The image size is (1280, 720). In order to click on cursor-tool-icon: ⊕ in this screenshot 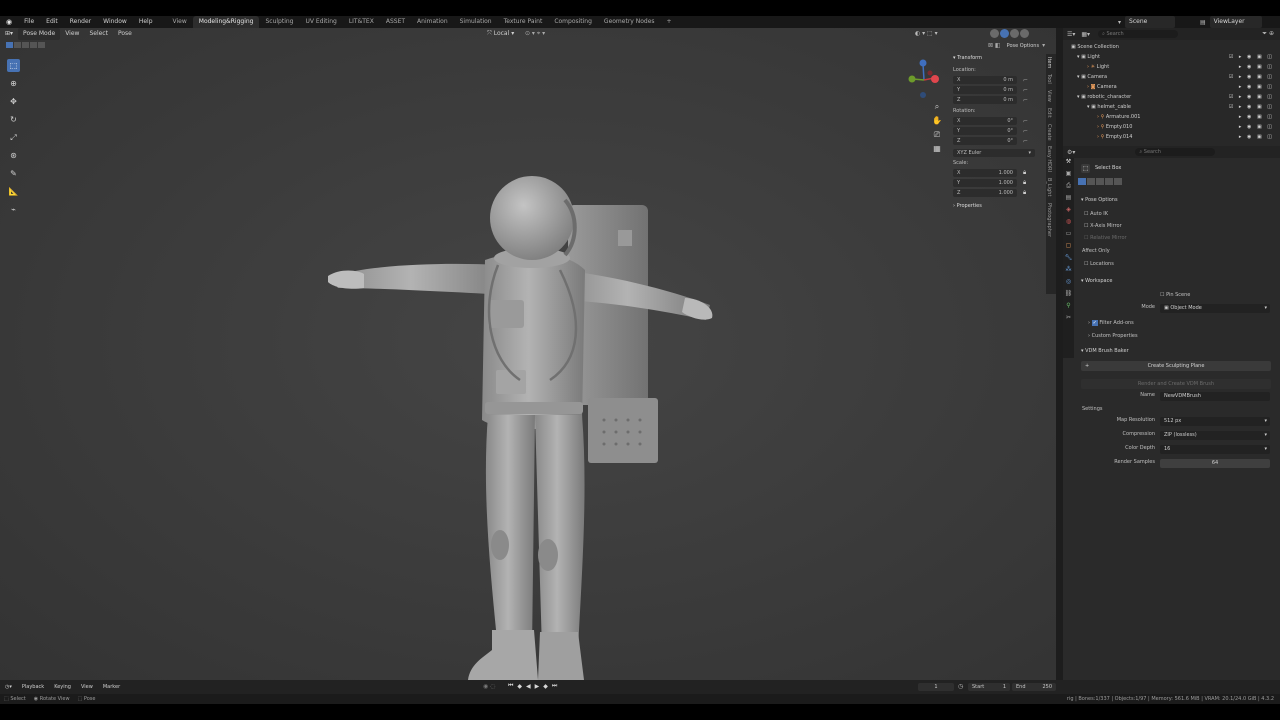, I will do `click(13, 83)`.